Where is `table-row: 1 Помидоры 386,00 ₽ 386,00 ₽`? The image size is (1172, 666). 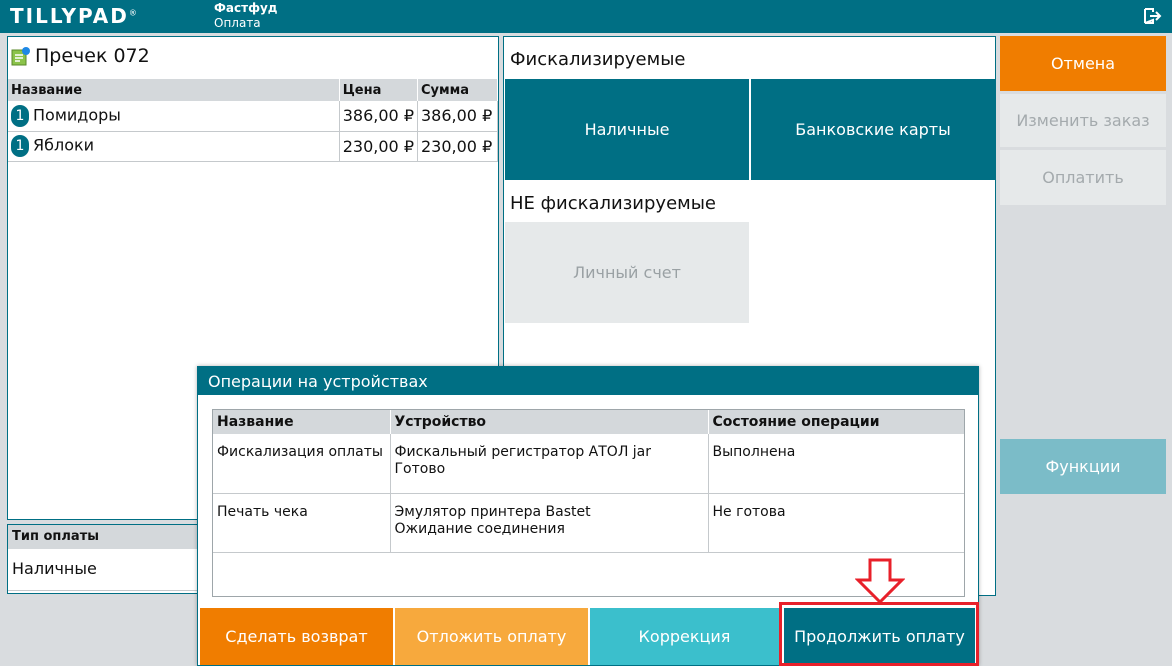
table-row: 1 Помидоры 386,00 ₽ 386,00 ₽ is located at coordinates (253, 116).